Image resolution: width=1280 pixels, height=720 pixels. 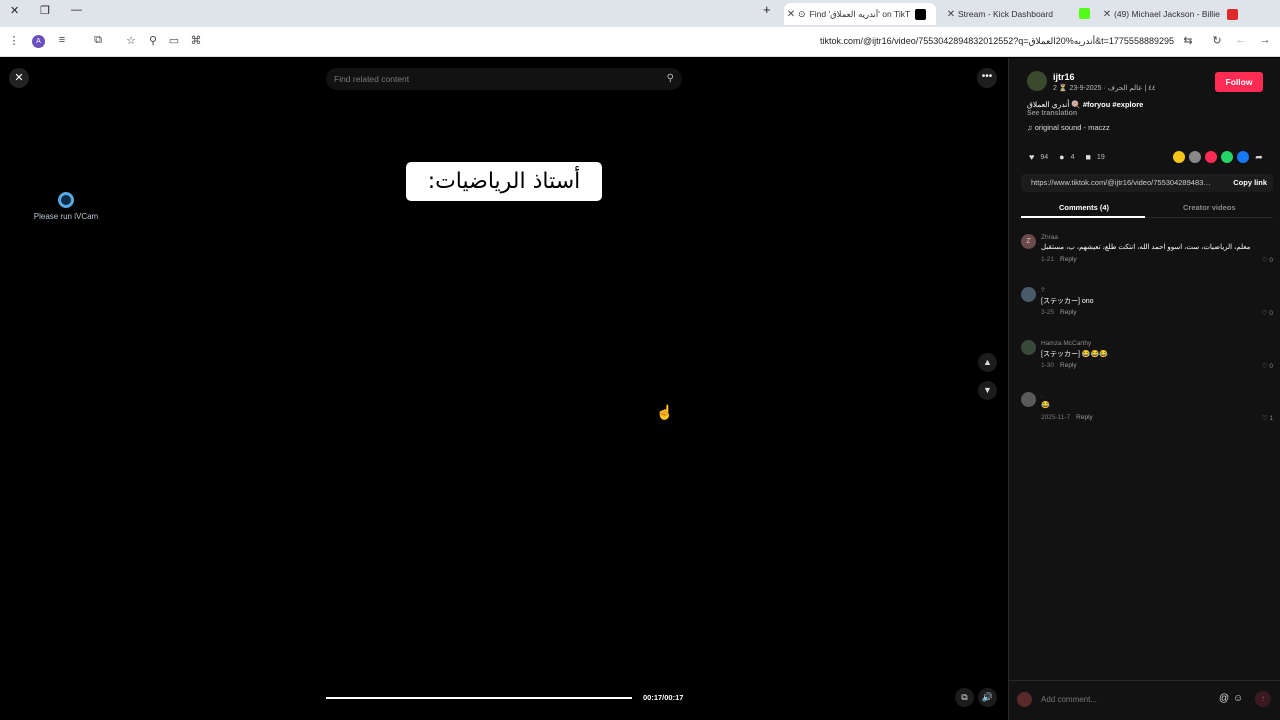 What do you see at coordinates (1069, 157) in the screenshot?
I see `engagement-stats: ♥ 94 ● 4 ■ 19` at bounding box center [1069, 157].